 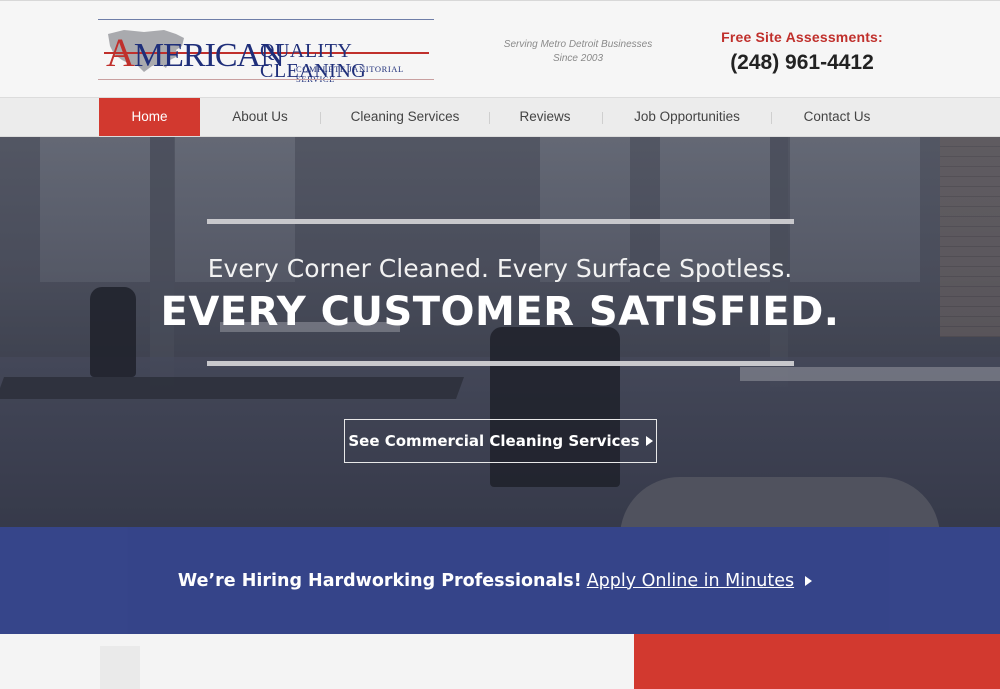 What do you see at coordinates (690, 581) in the screenshot?
I see `apply-online-link: Apply Online in Minutes` at bounding box center [690, 581].